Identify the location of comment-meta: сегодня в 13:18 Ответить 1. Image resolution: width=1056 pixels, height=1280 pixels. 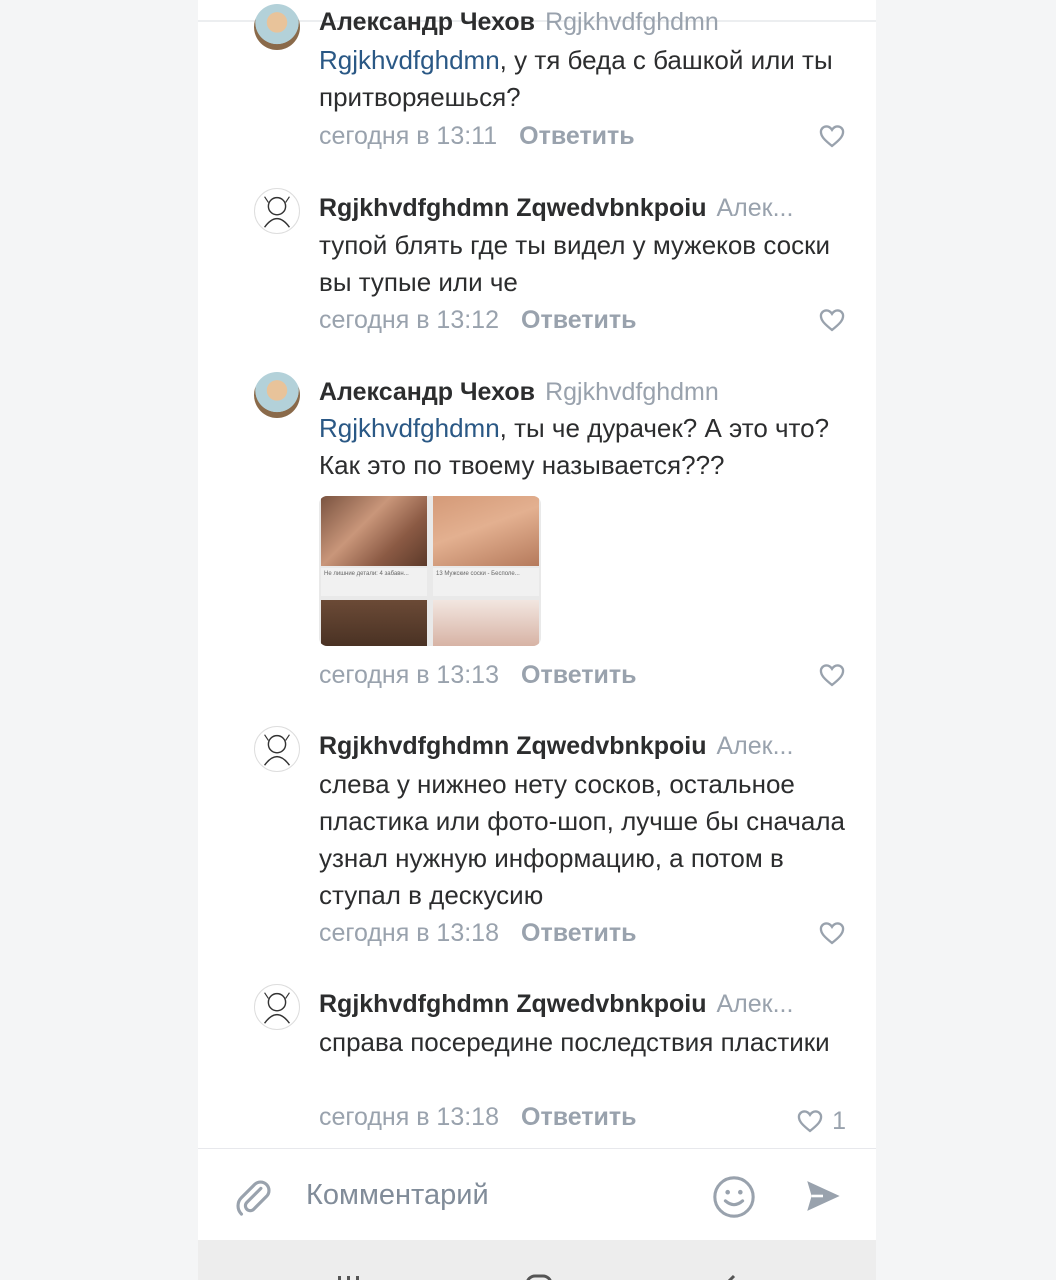
(582, 1117).